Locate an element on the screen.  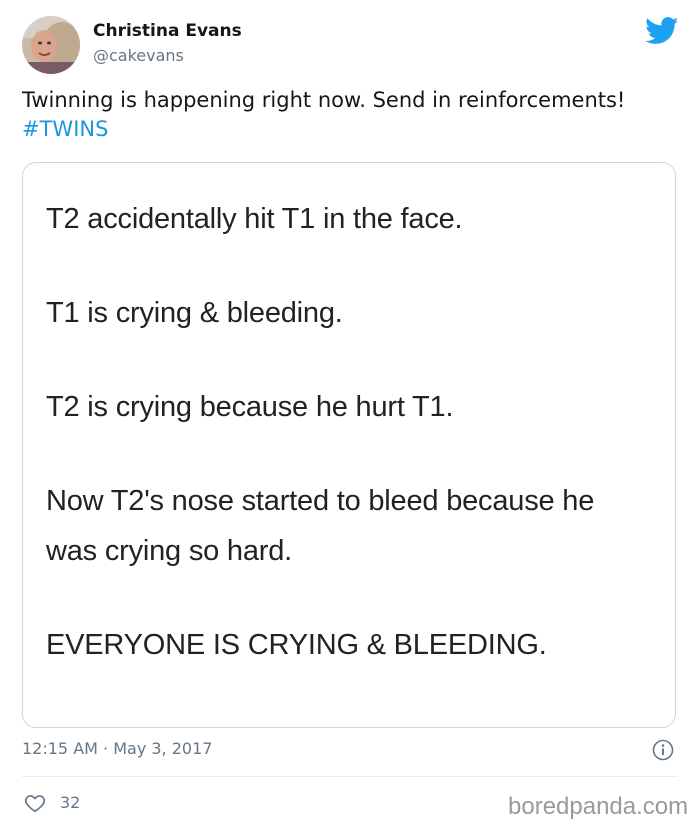
heart-icon is located at coordinates (35, 803).